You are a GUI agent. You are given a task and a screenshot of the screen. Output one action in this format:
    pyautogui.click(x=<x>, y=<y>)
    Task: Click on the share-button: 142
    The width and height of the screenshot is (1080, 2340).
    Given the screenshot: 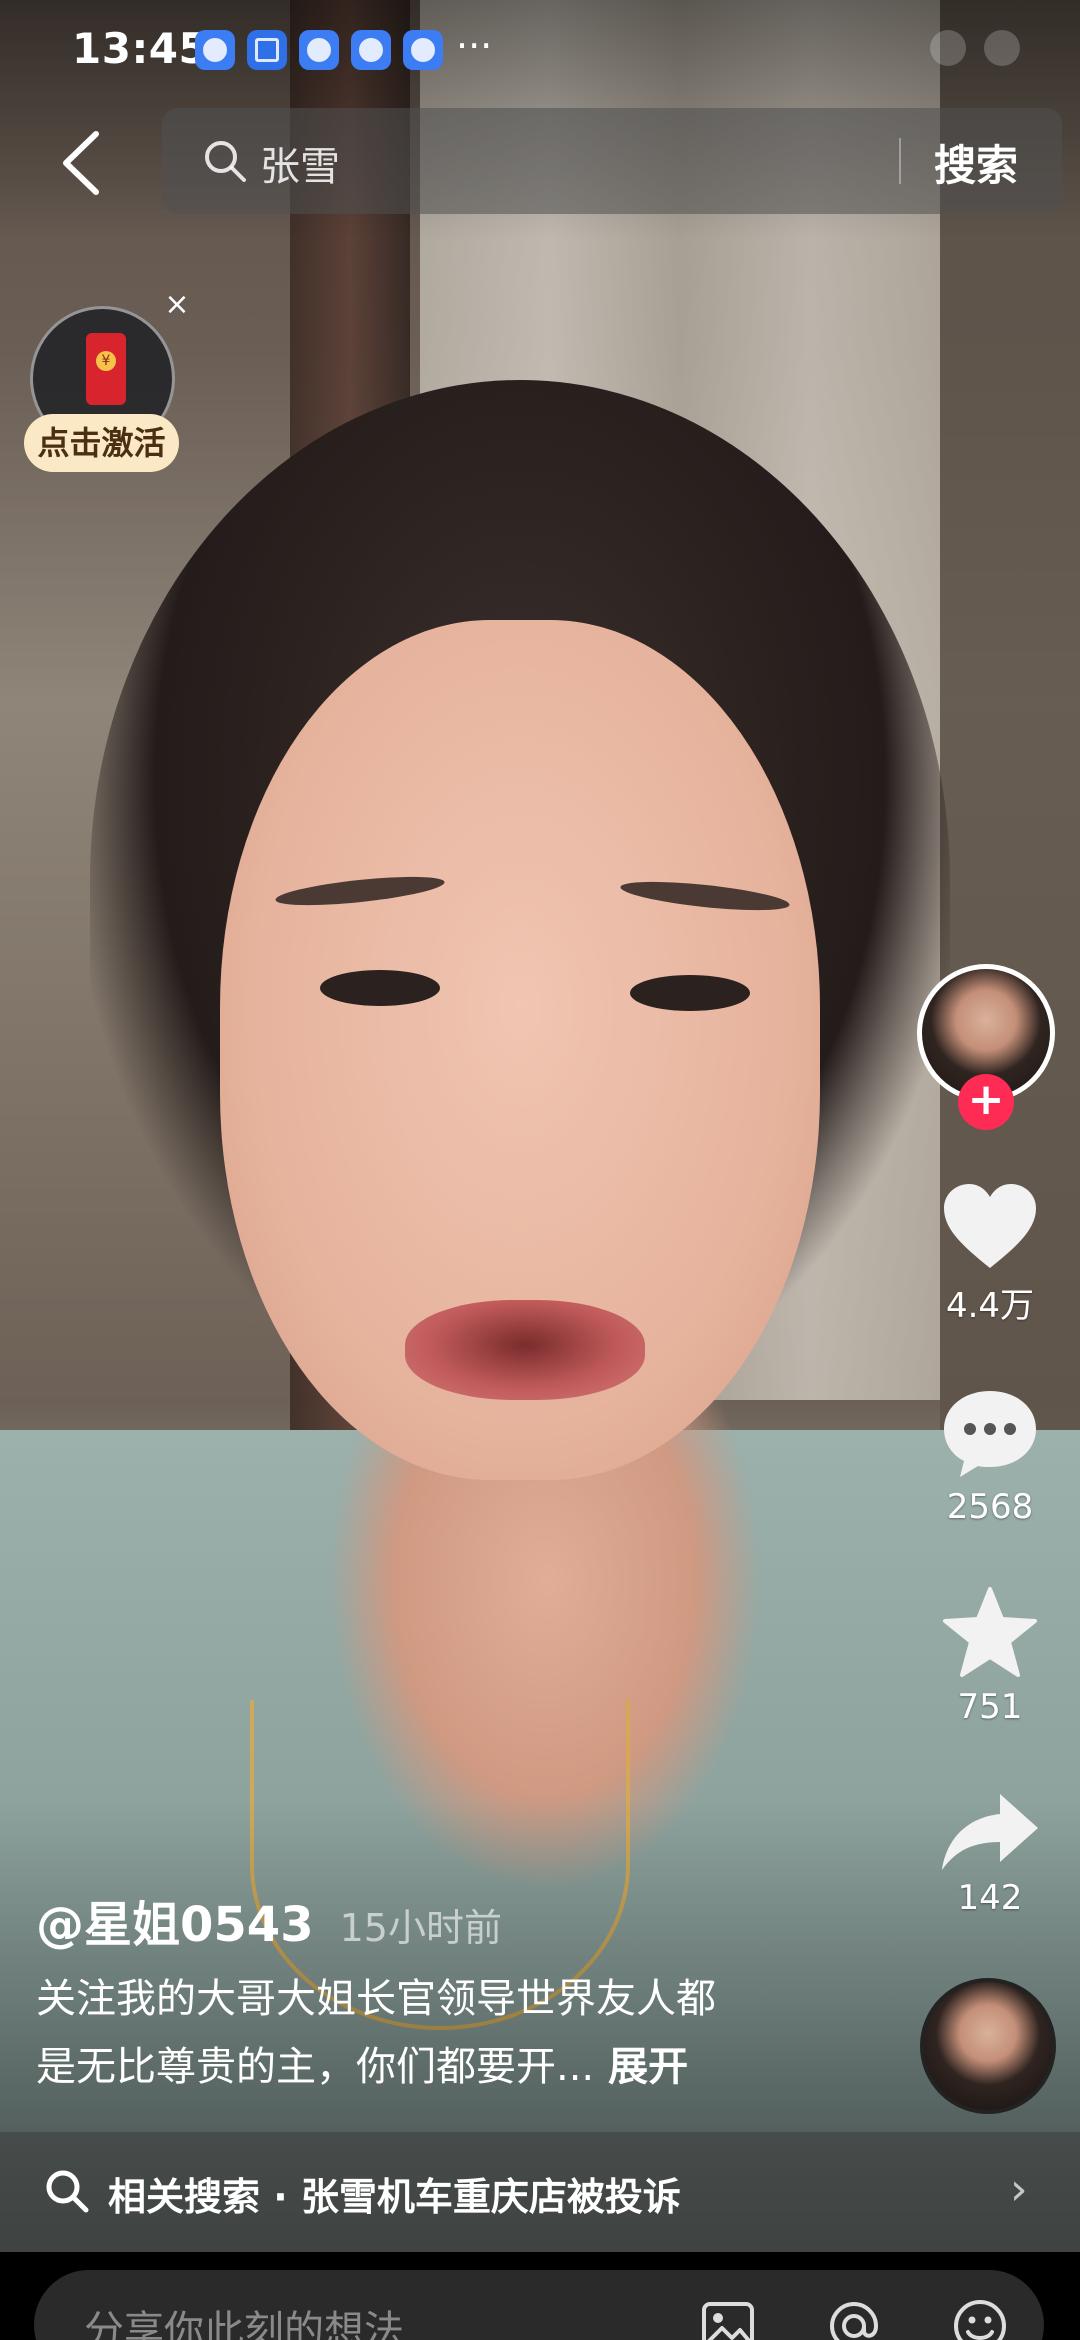 What is the action you would take?
    pyautogui.click(x=990, y=1854)
    